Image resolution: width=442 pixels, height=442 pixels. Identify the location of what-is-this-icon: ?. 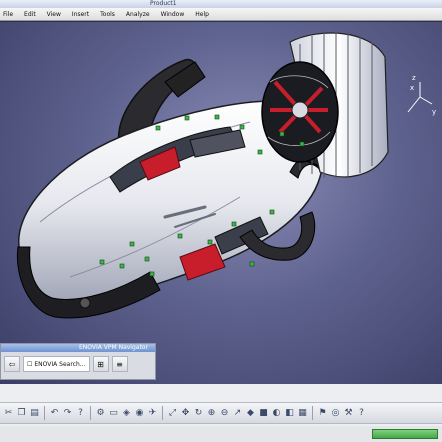
(80, 413).